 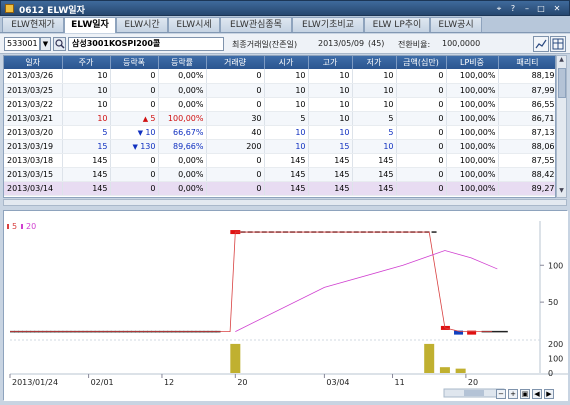 I want to click on col-volume: 거래량, so click(x=235, y=62).